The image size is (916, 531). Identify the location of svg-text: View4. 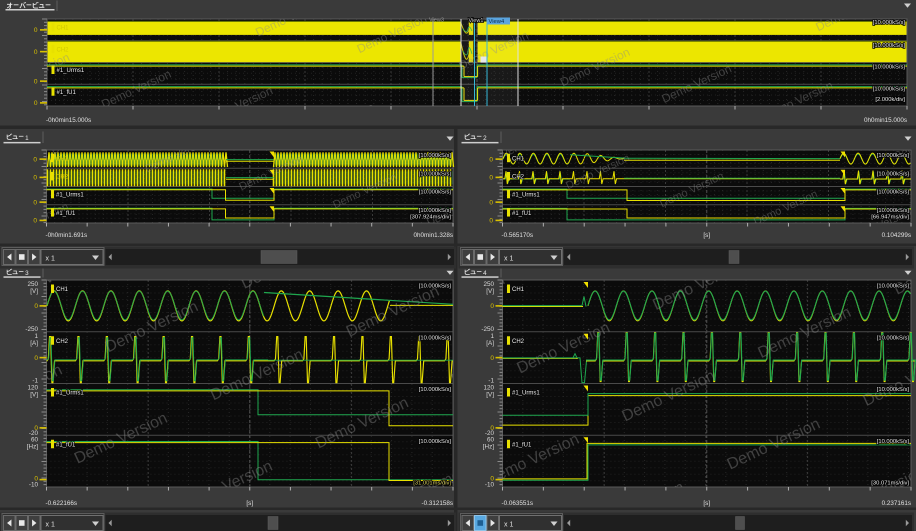
(497, 22).